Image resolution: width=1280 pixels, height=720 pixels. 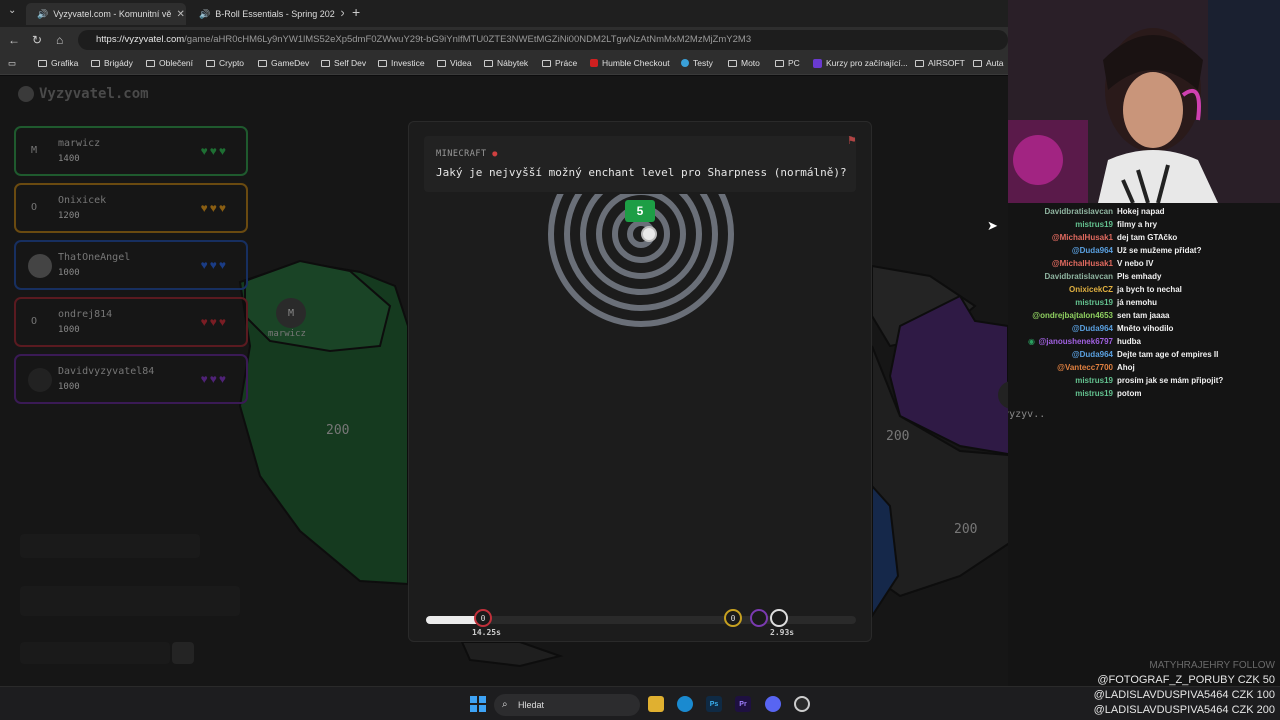 I want to click on player-score: 1200, so click(x=69, y=216).